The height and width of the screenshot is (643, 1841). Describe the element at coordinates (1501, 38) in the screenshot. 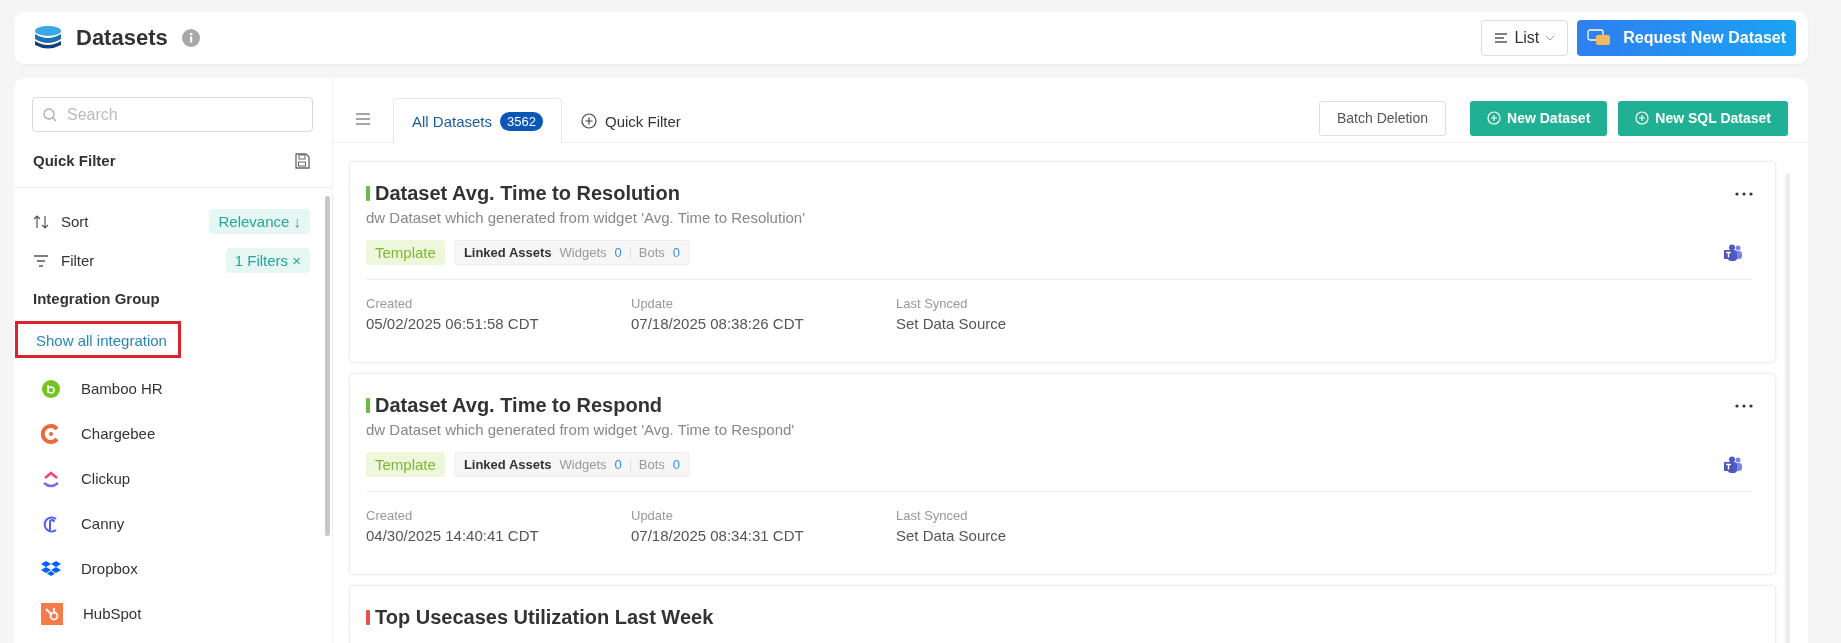

I see `list-icon` at that location.